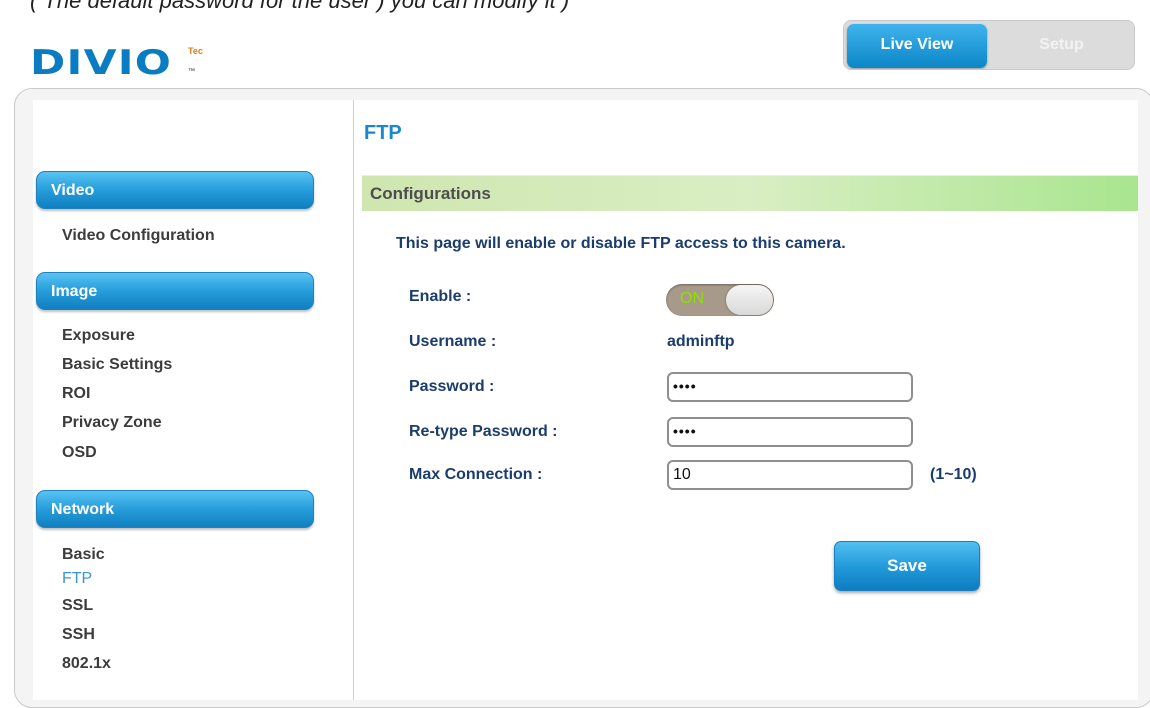 This screenshot has height=708, width=1150. What do you see at coordinates (452, 386) in the screenshot?
I see `password-label: Password :` at bounding box center [452, 386].